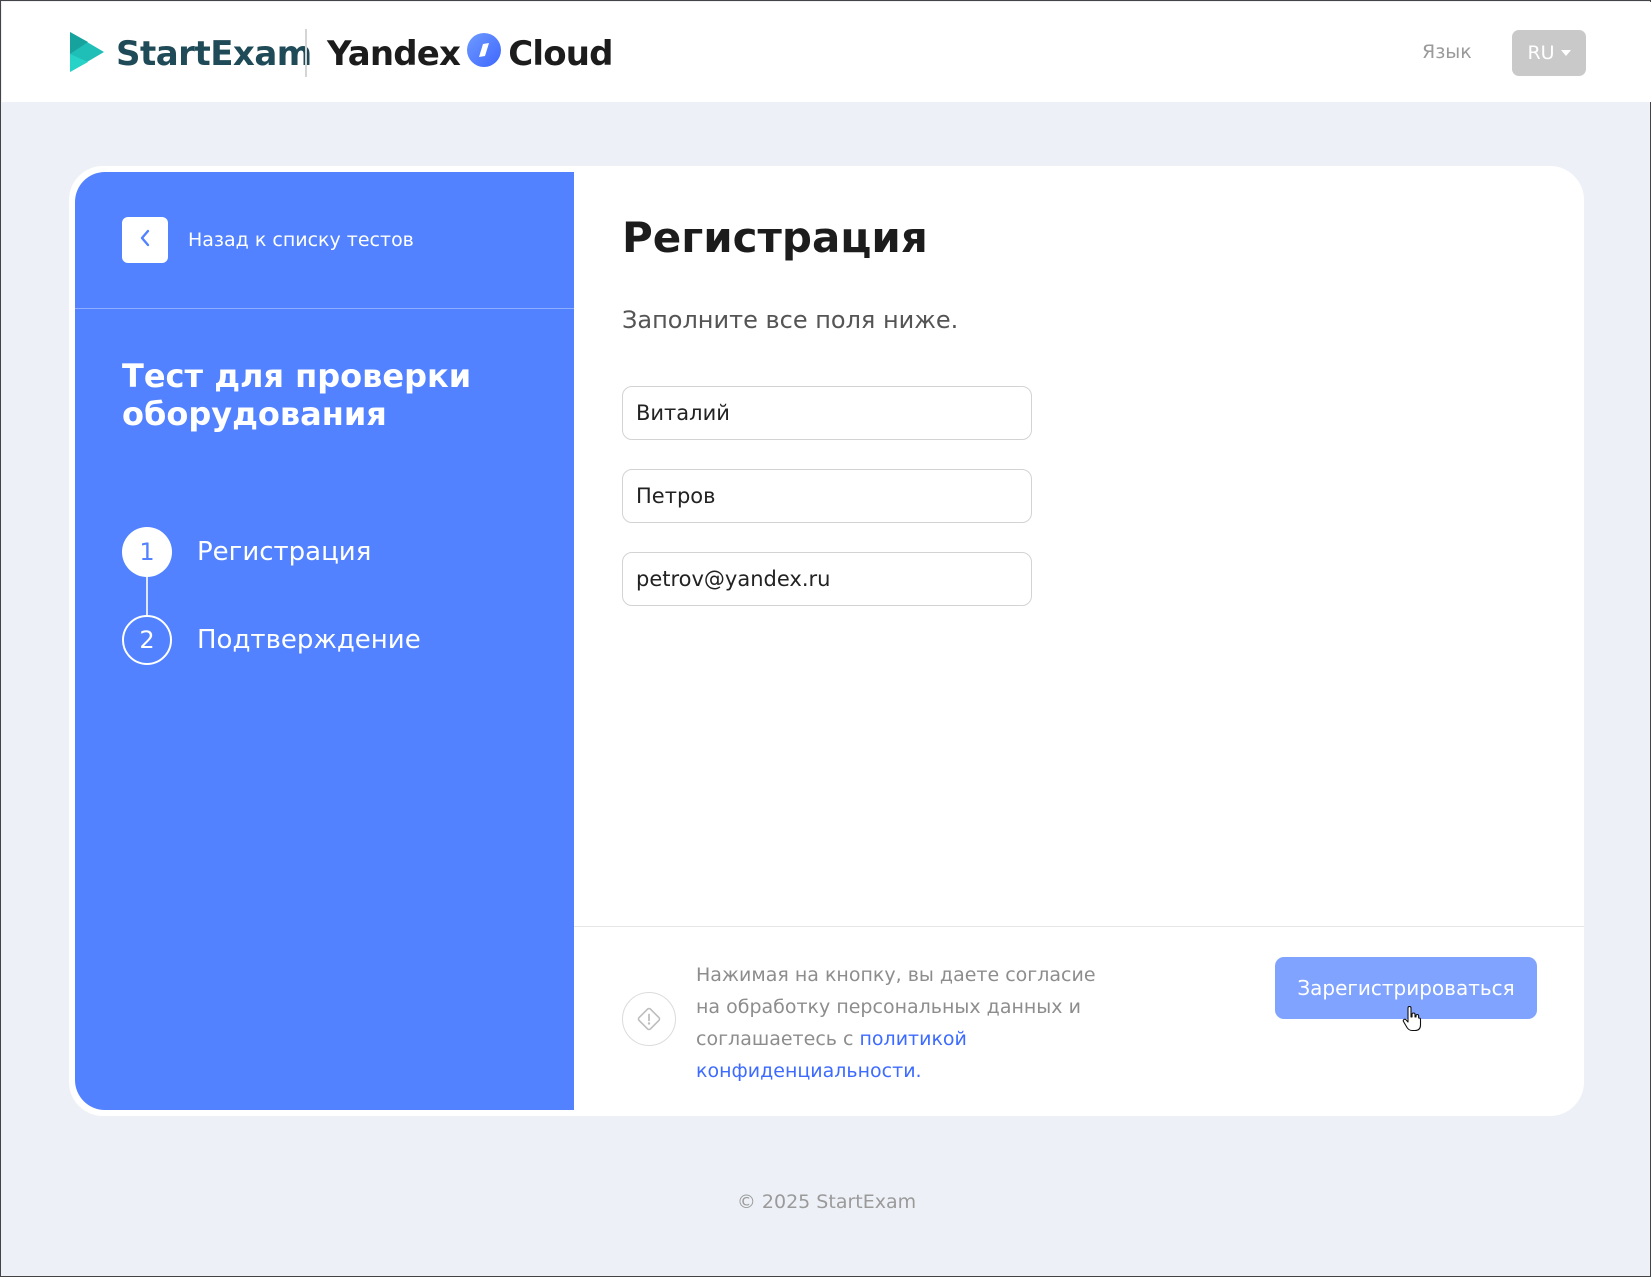  I want to click on language-select: RU, so click(1549, 53).